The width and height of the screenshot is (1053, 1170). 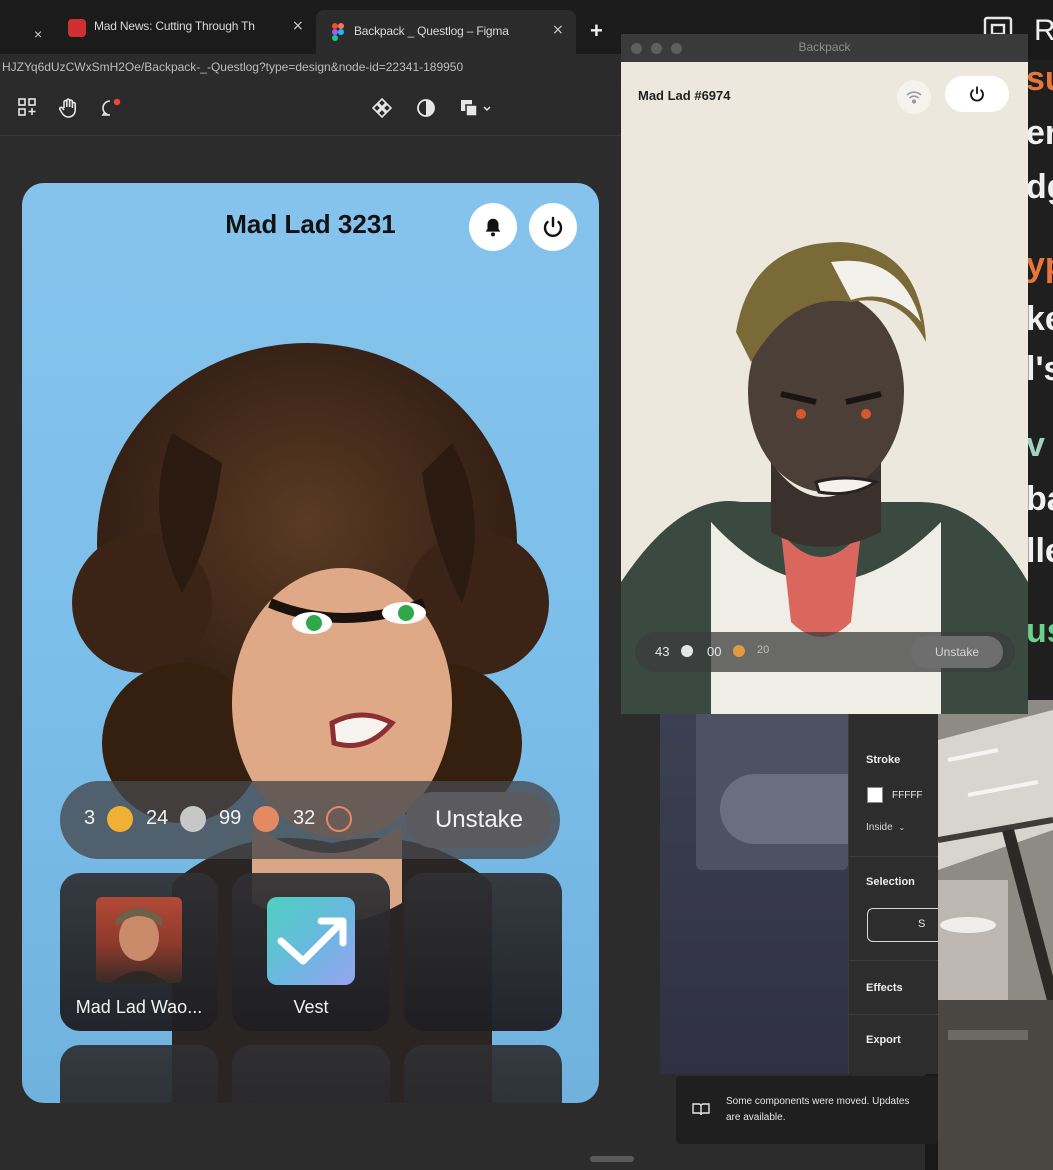 What do you see at coordinates (662, 651) in the screenshot?
I see `stat-value-white: 43` at bounding box center [662, 651].